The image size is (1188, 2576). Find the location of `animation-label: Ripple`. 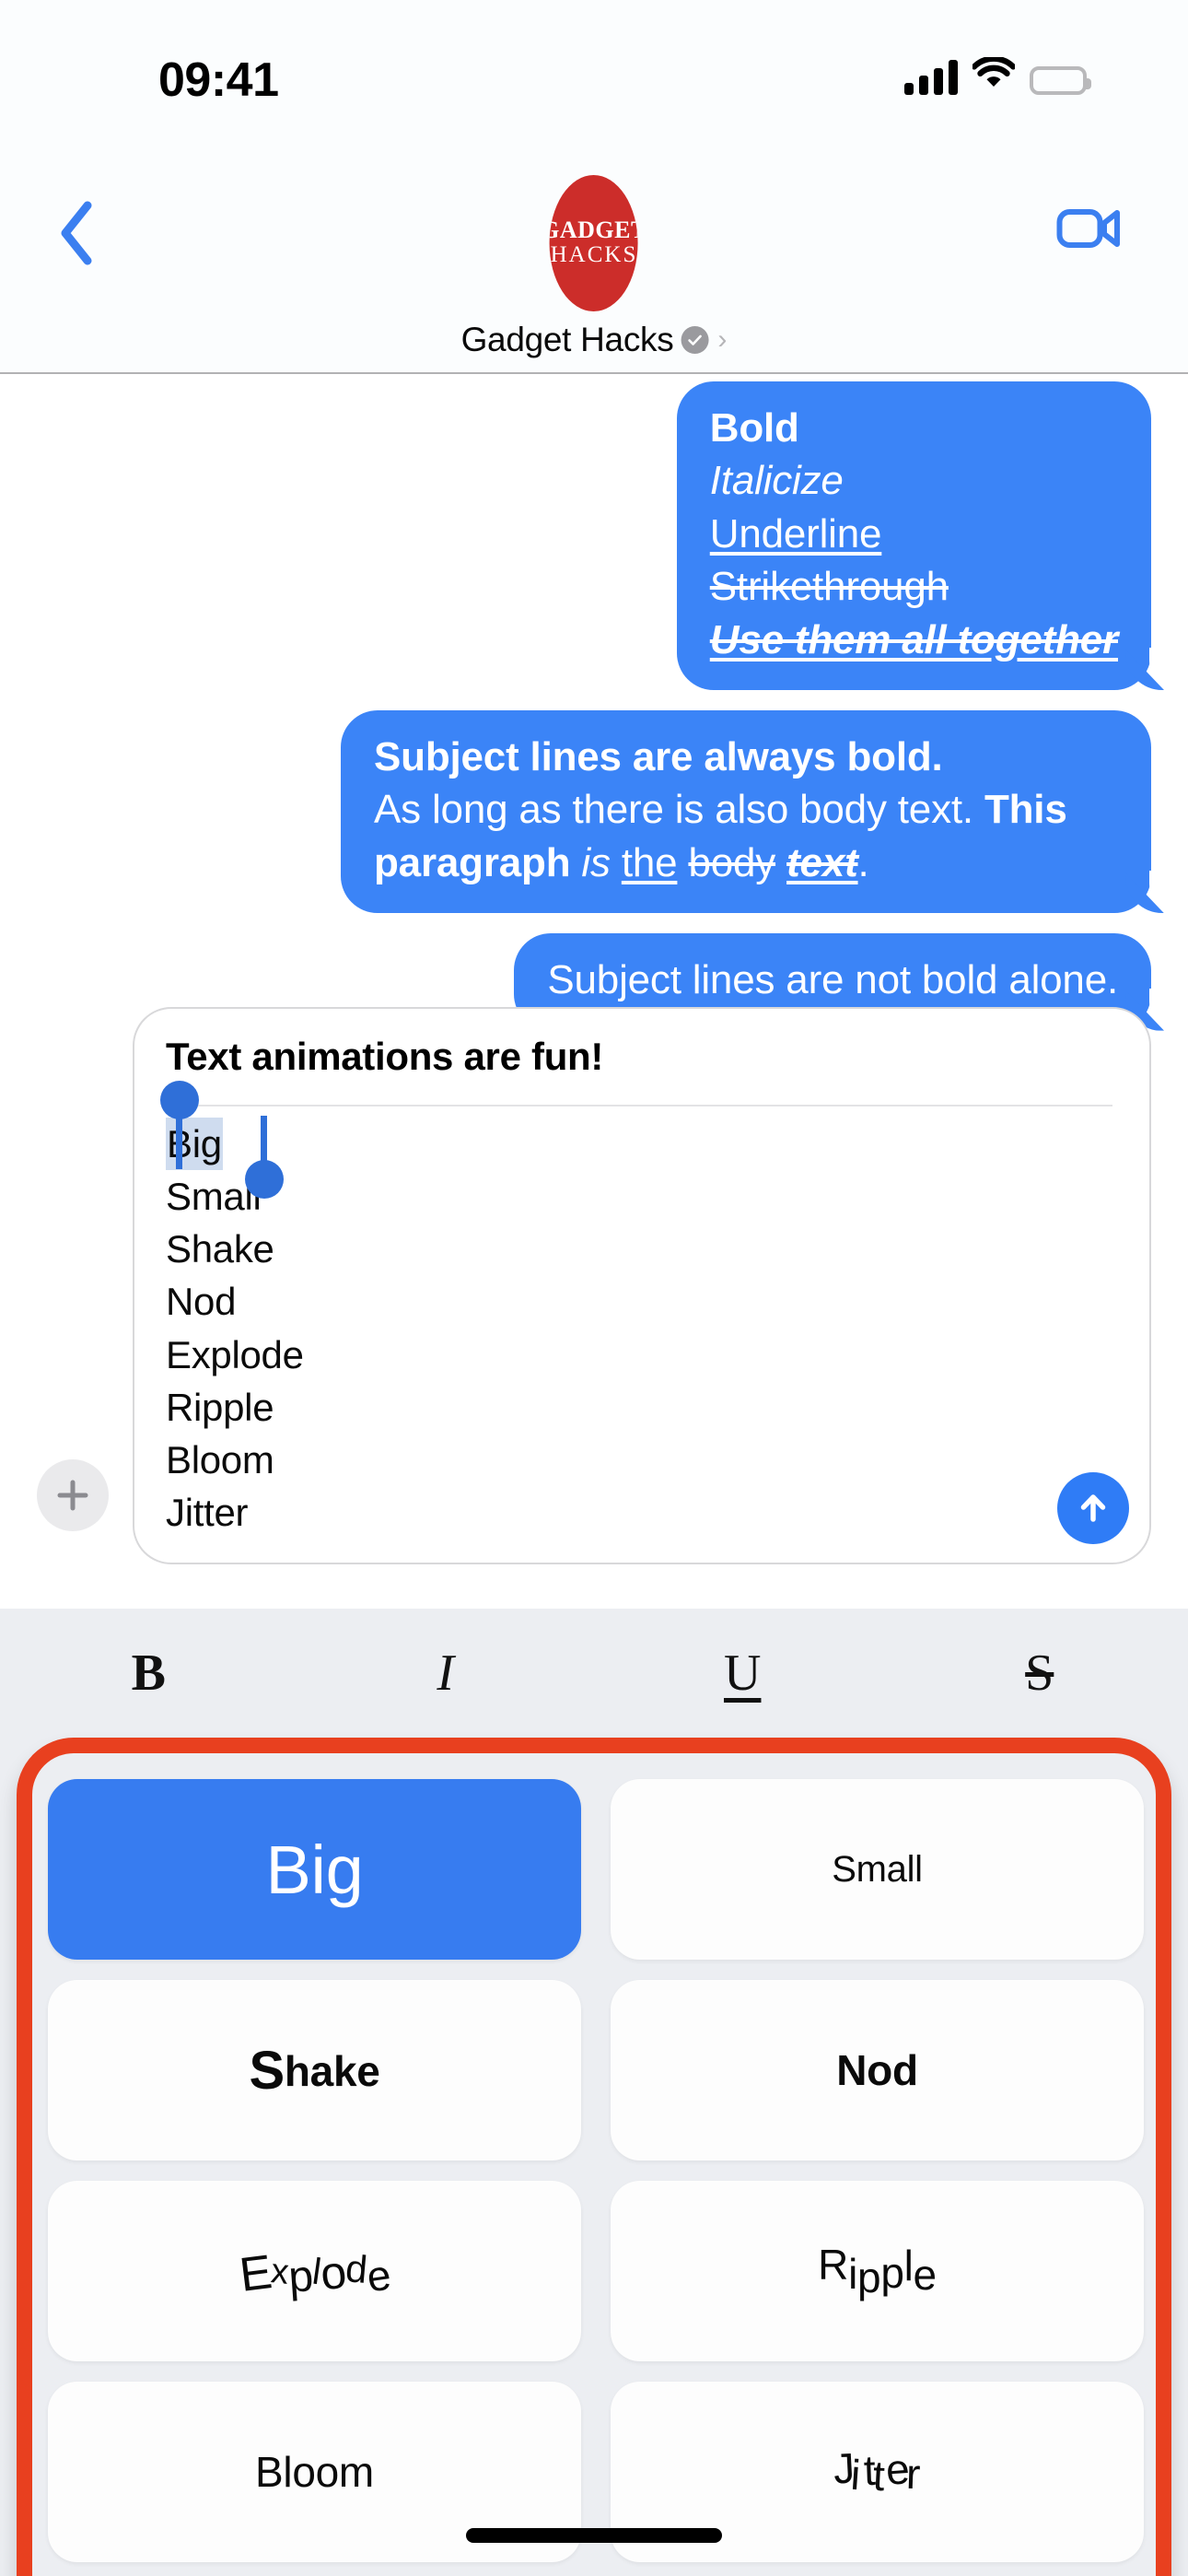

animation-label: Ripple is located at coordinates (877, 2271).